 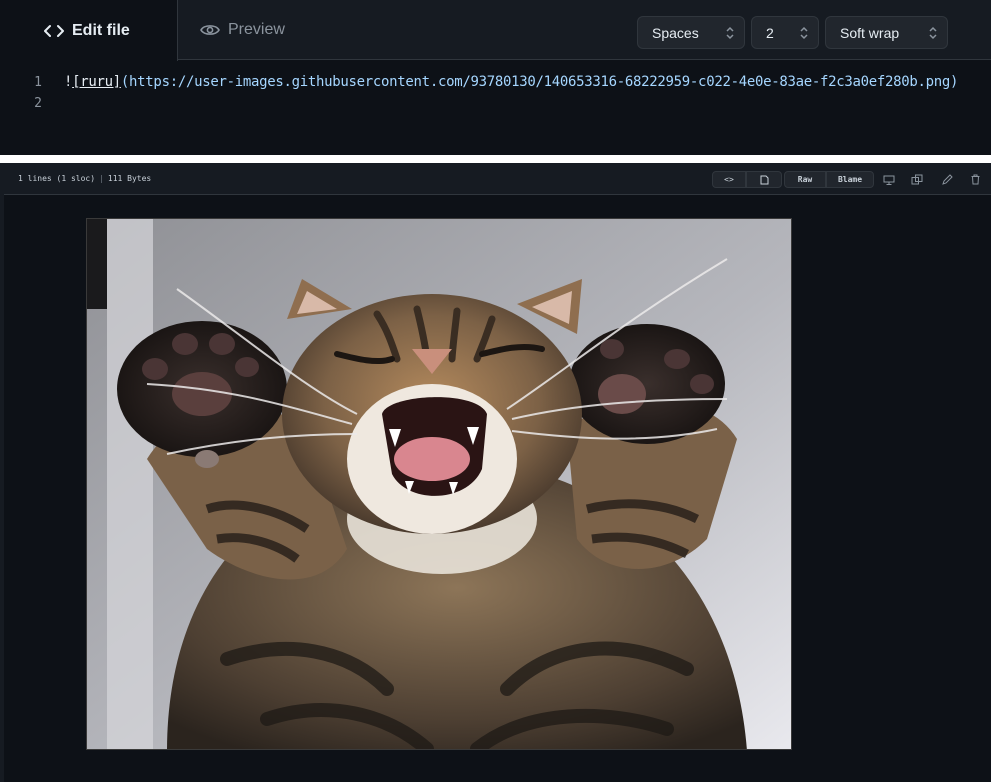 I want to click on file-icon, so click(x=764, y=179).